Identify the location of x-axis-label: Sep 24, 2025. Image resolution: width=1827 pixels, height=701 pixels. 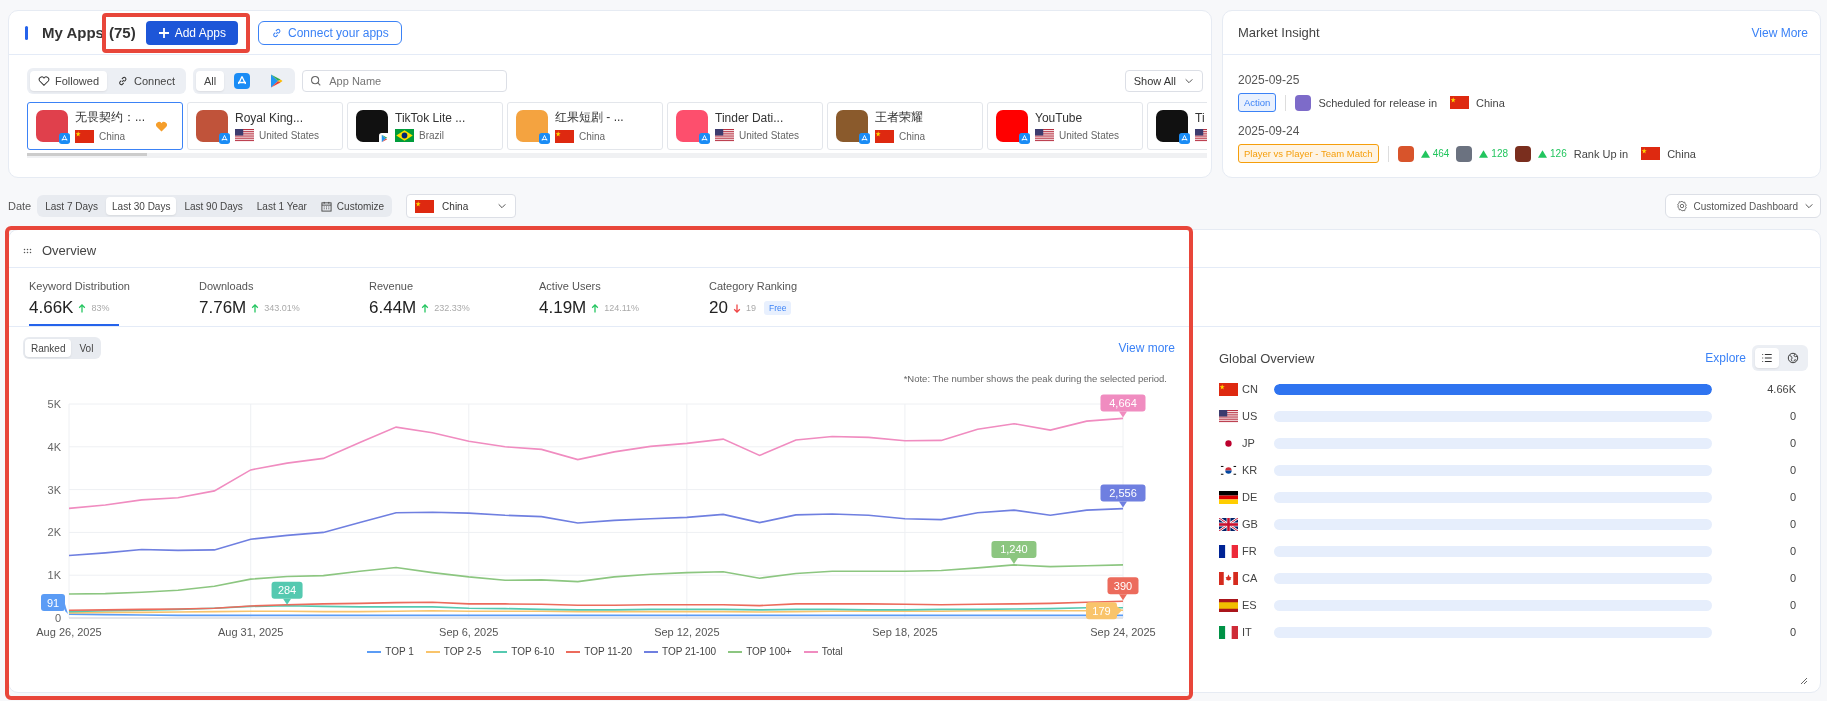
(1123, 632).